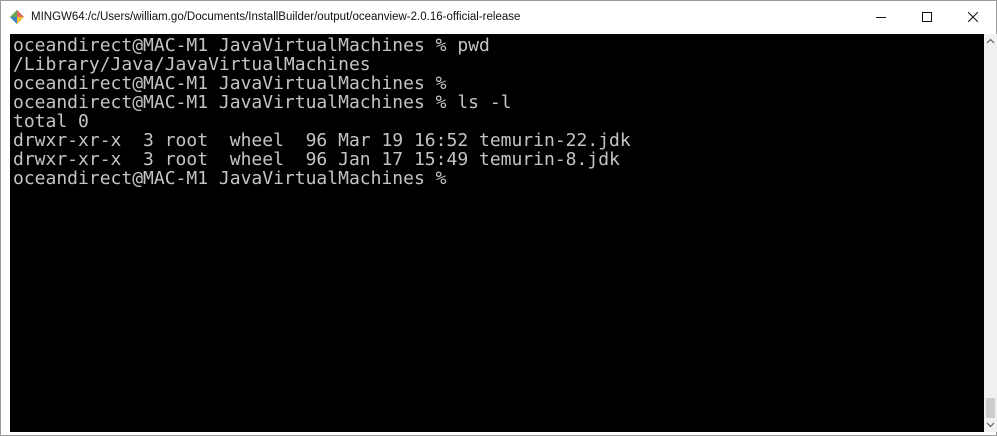  I want to click on terminal-prompt: oceandirect@MAC-M1 JavaVirtualMachines %, so click(498, 178).